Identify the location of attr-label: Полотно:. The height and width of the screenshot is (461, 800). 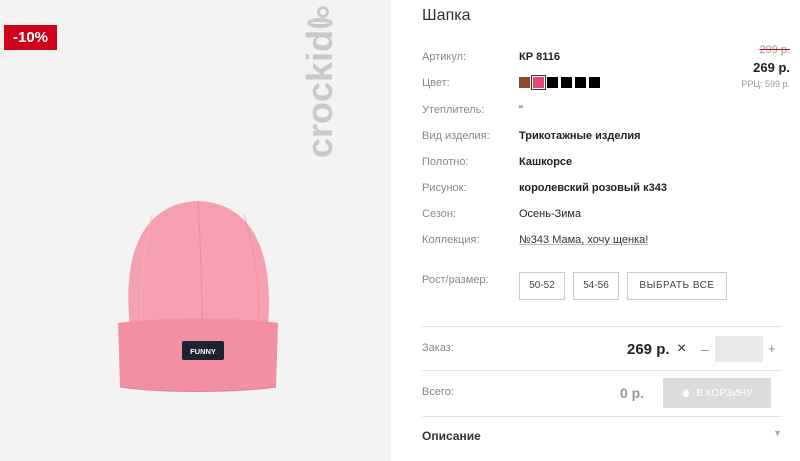
(445, 162).